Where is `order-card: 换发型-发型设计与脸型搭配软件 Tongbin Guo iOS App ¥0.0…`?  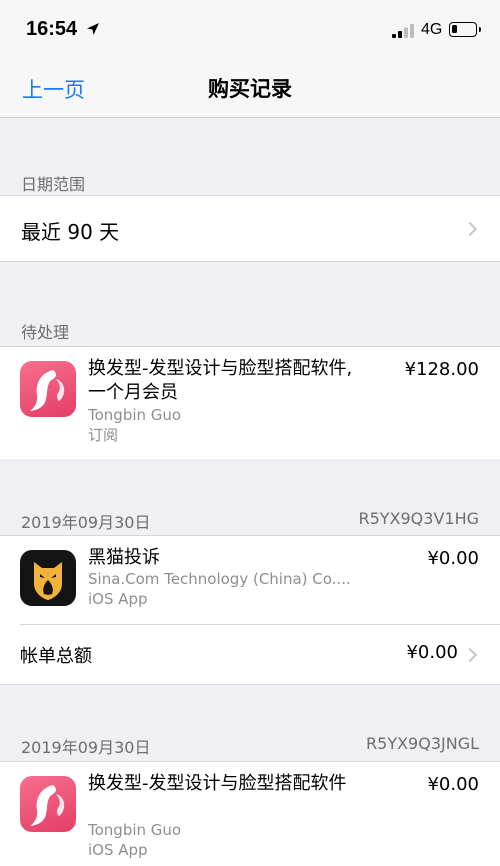
order-card: 换发型-发型设计与脸型搭配软件 Tongbin Guo iOS App ¥0.0… is located at coordinates (250, 813).